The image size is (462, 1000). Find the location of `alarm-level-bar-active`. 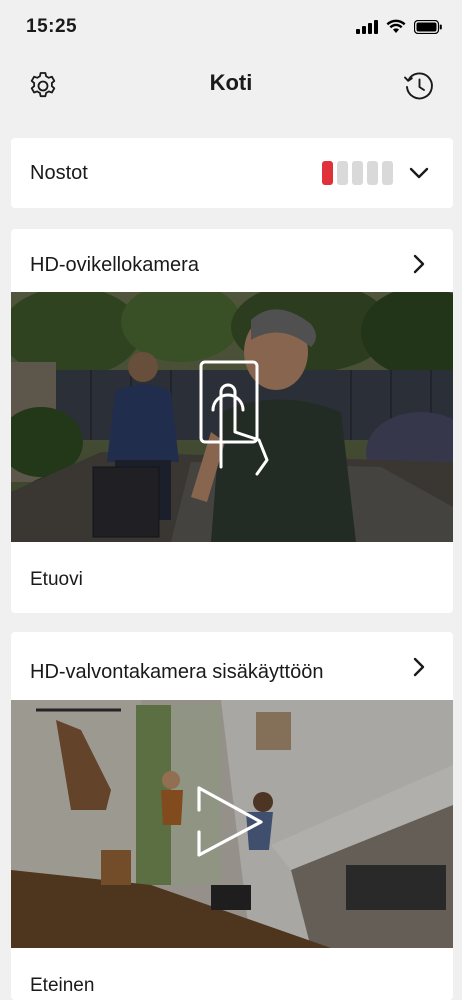

alarm-level-bar-active is located at coordinates (327, 173).